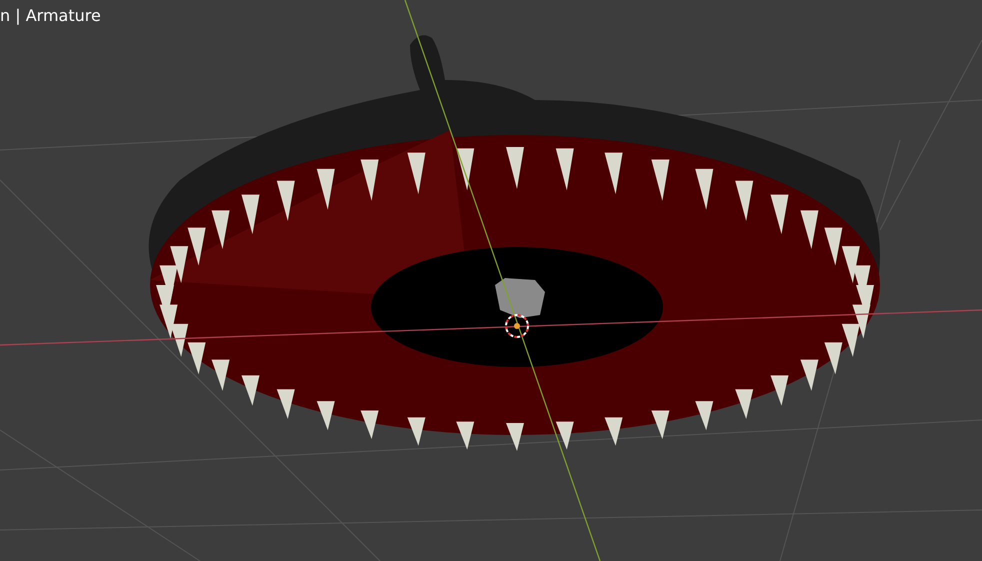 This screenshot has height=561, width=982. I want to click on origin-marker-icon, so click(517, 326).